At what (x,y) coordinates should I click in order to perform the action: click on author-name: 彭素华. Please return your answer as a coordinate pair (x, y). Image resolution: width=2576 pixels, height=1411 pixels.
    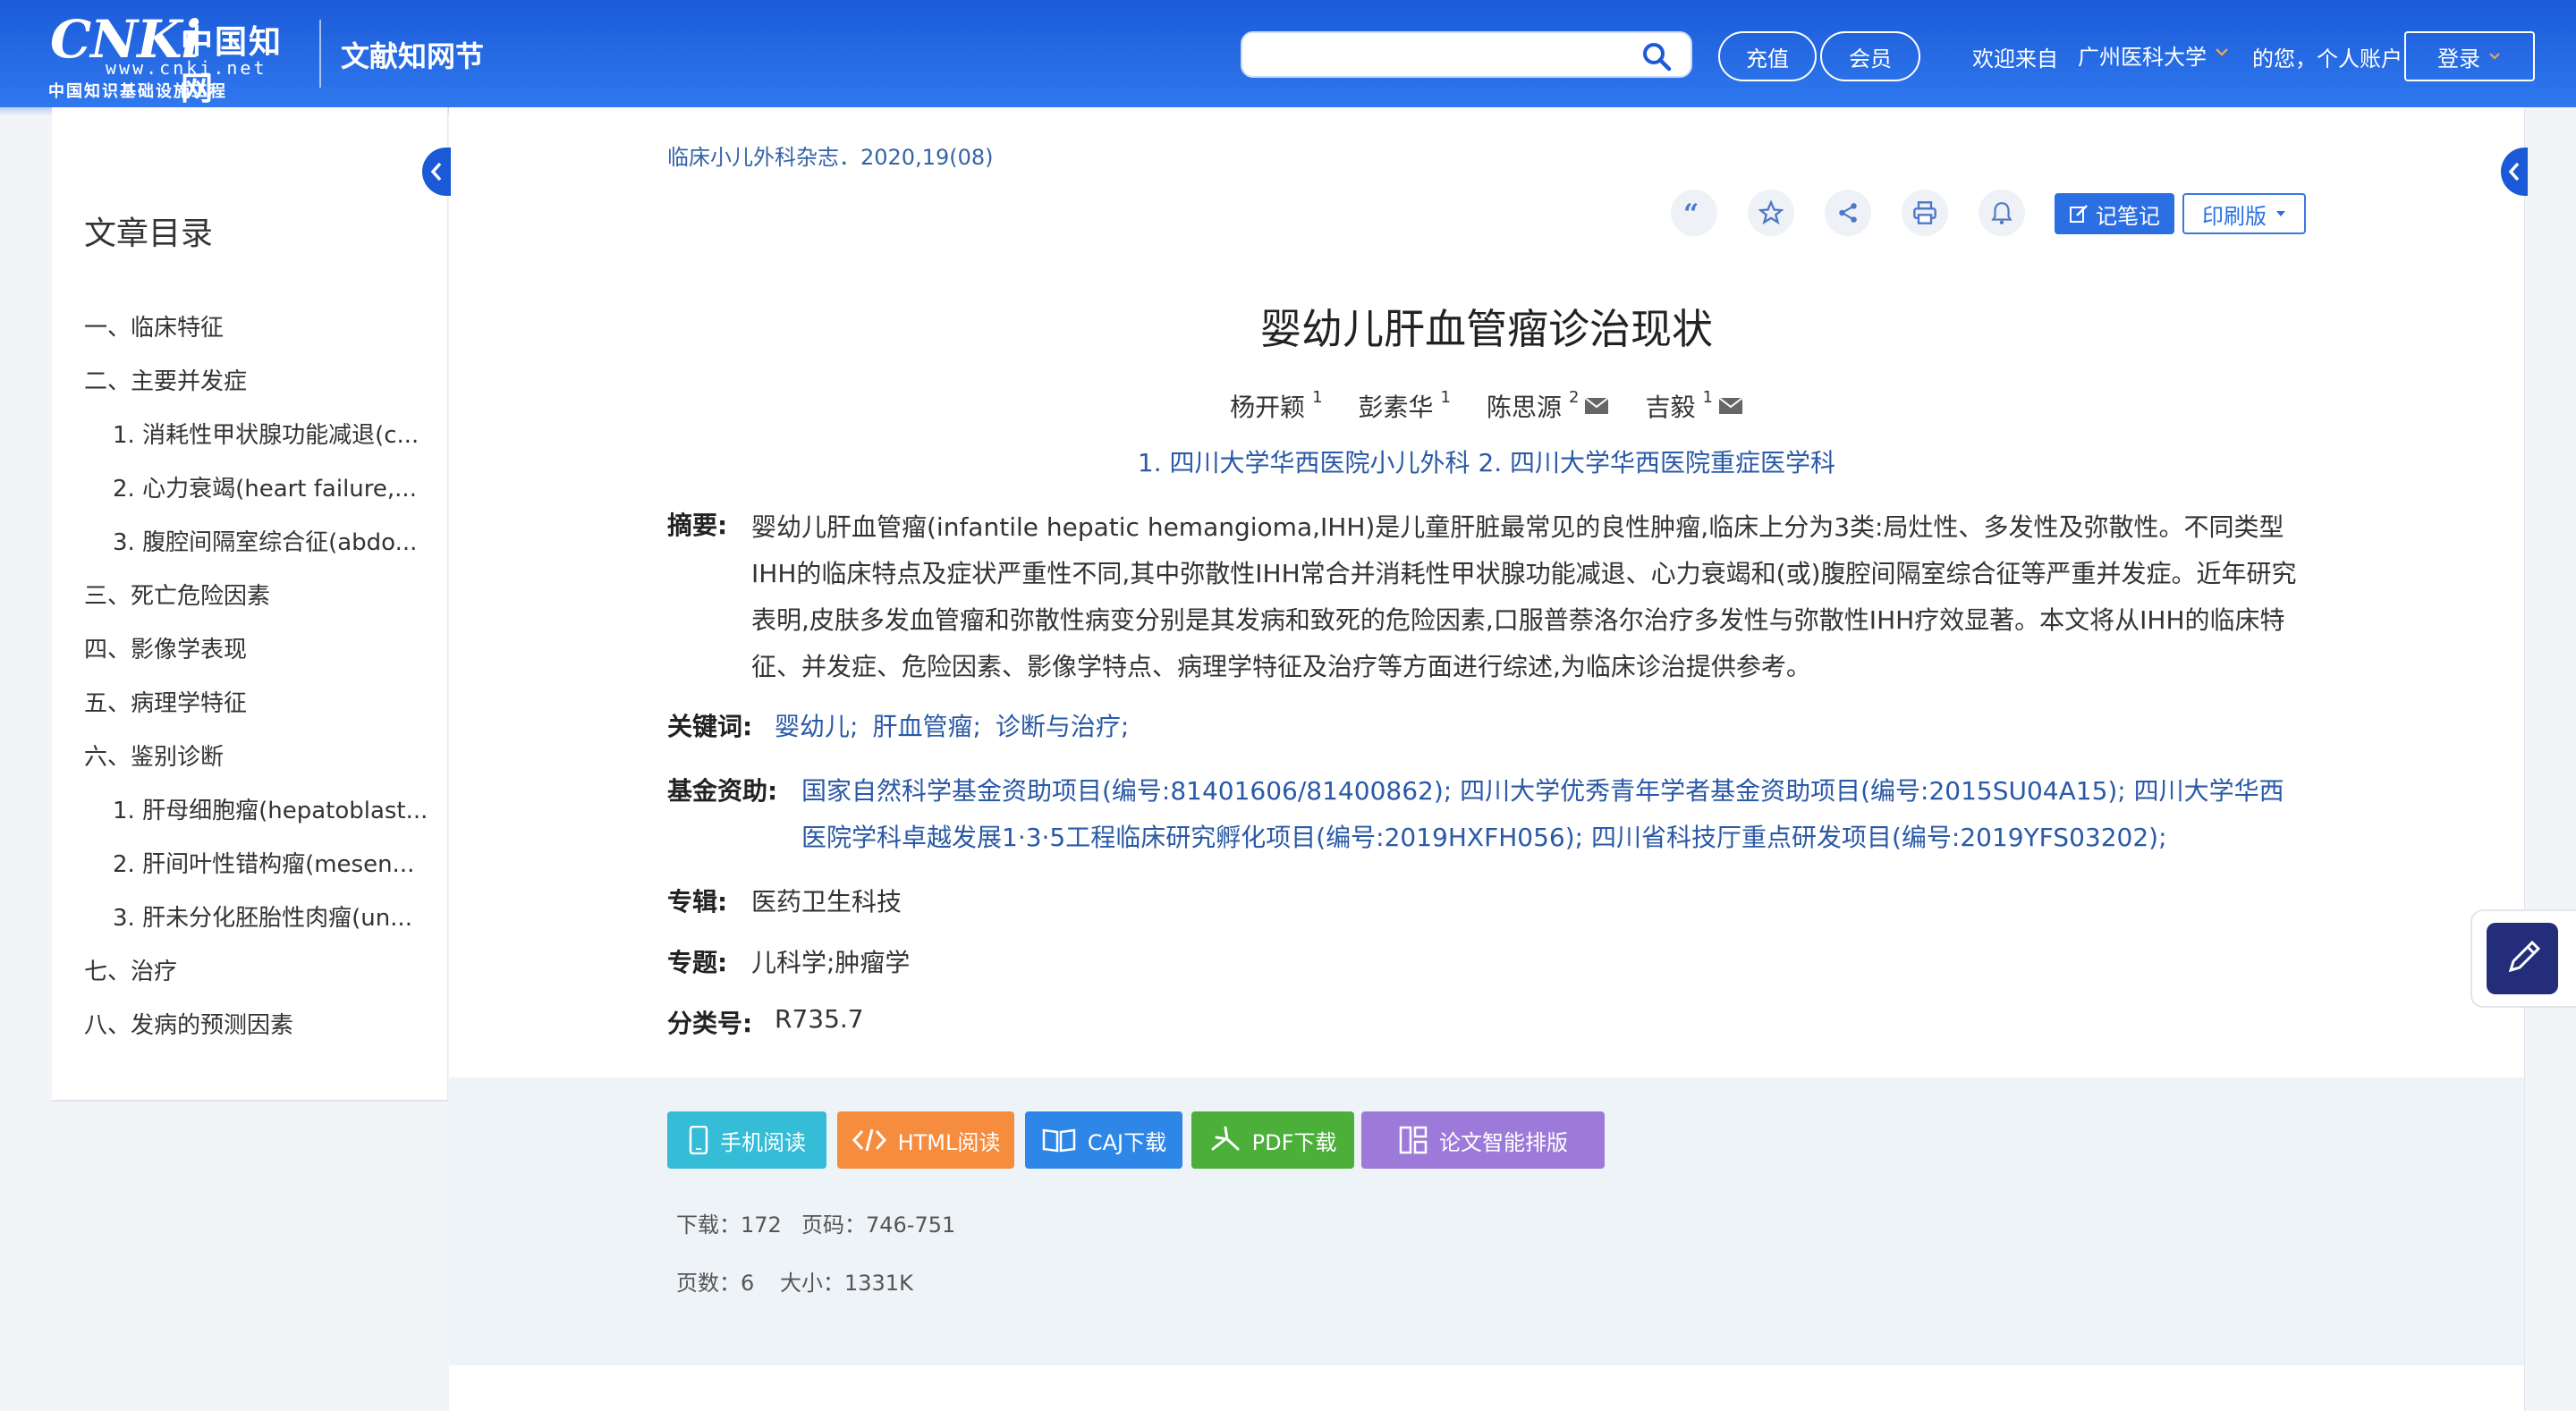
    Looking at the image, I should click on (1396, 408).